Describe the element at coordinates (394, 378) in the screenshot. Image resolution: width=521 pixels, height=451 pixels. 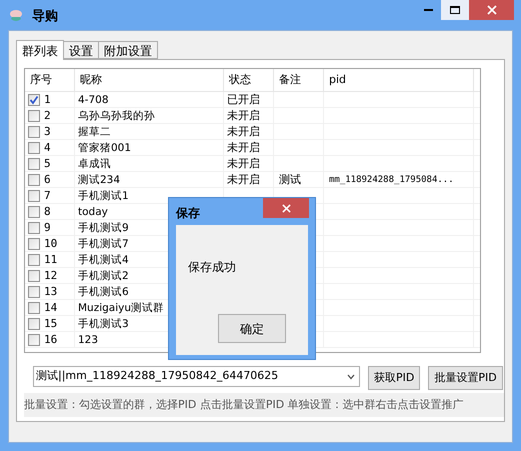
I see `action-button: 获取PID` at that location.